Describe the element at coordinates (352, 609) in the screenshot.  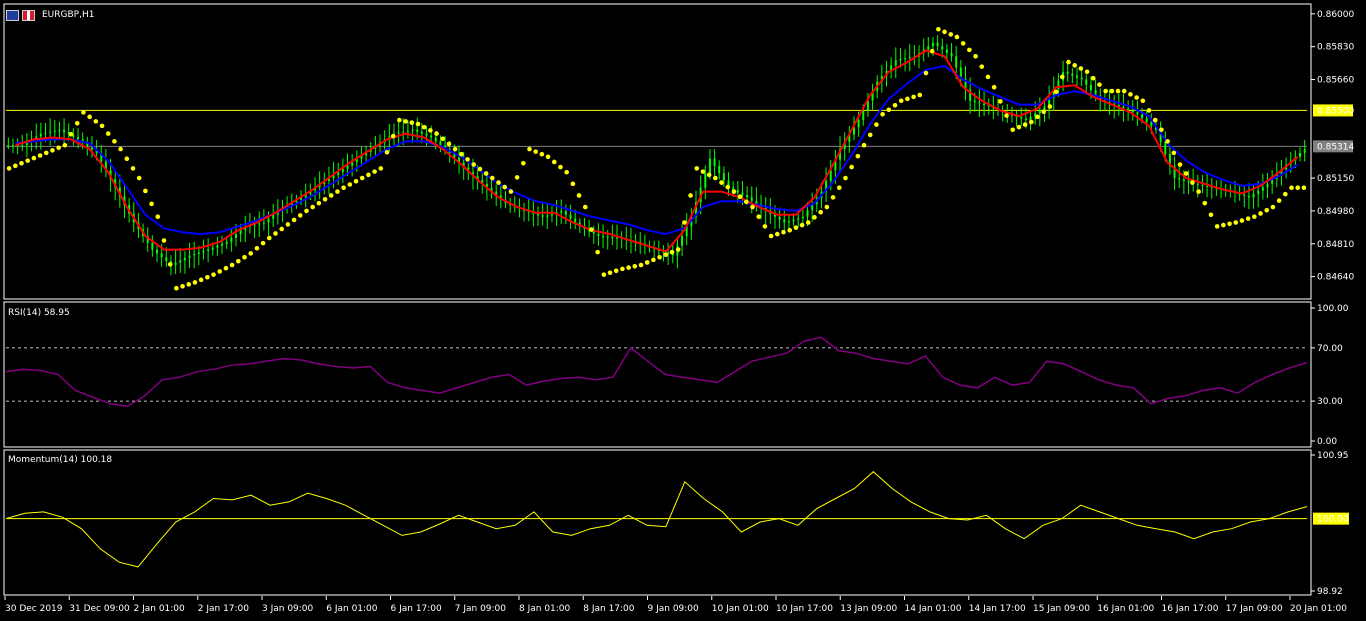
I see `time-tick-label: 6 Jan 01:00` at that location.